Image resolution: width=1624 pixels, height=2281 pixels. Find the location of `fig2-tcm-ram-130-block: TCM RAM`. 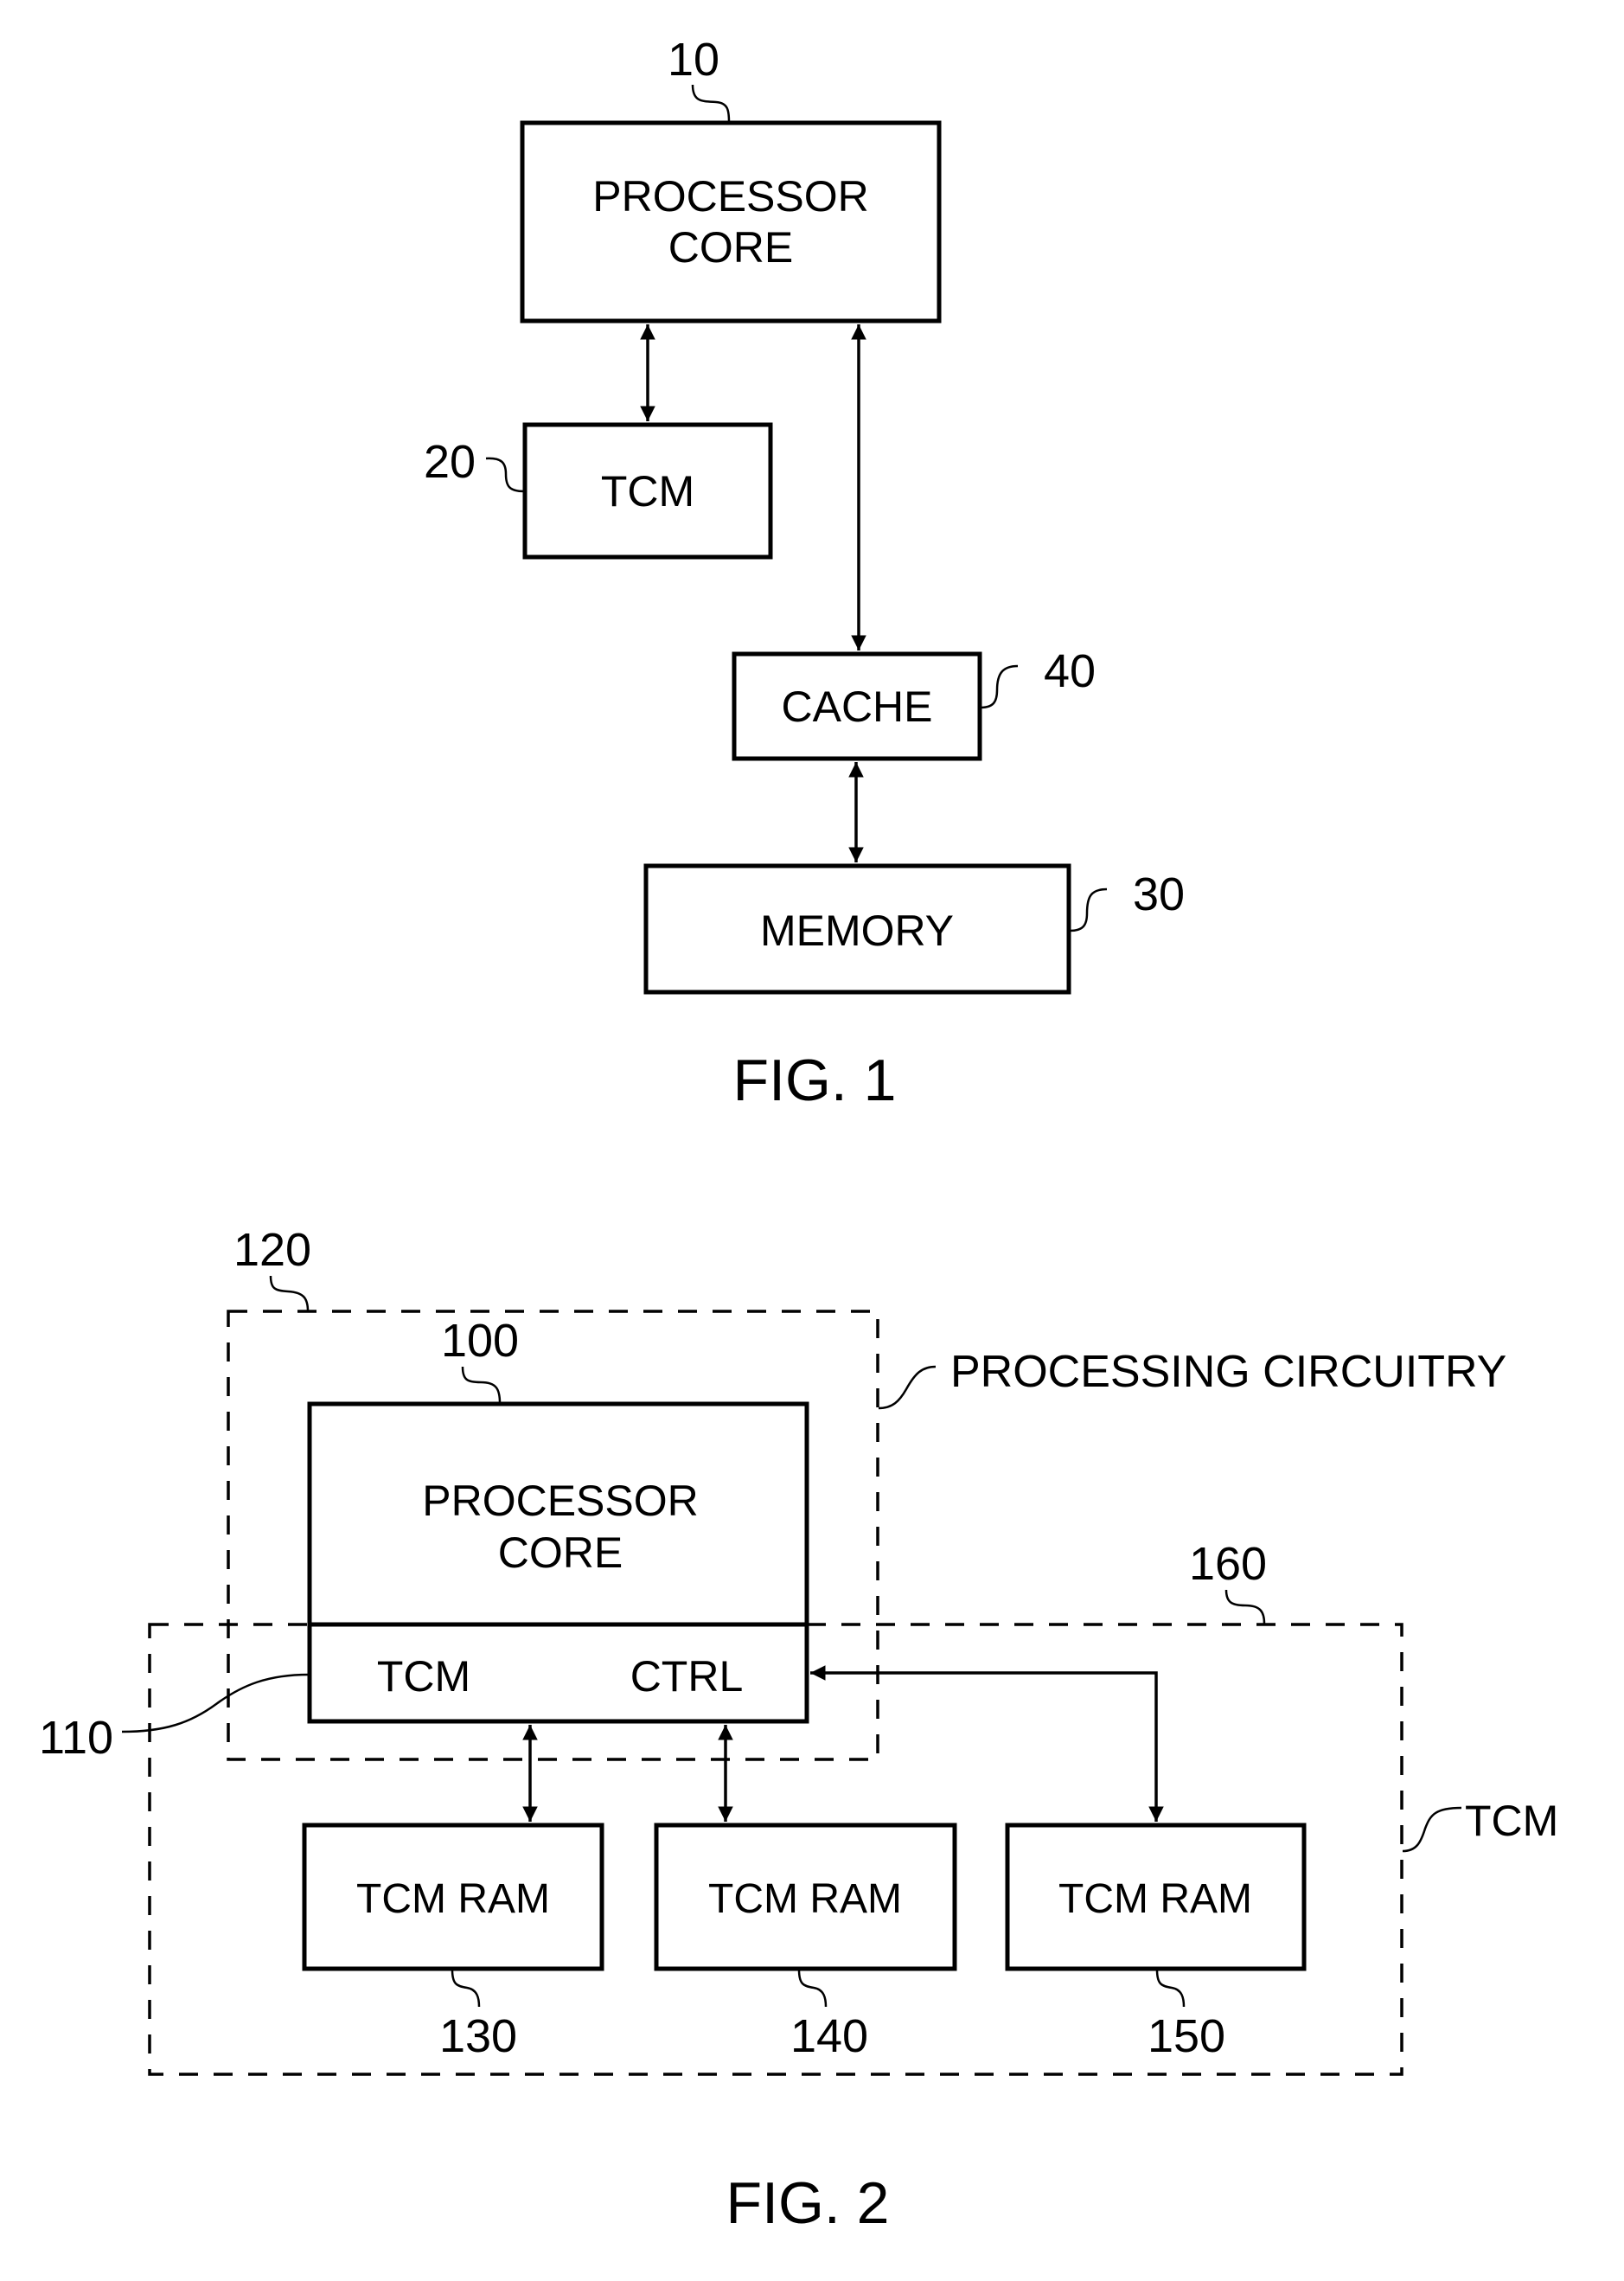

fig2-tcm-ram-130-block: TCM RAM is located at coordinates (453, 1897).